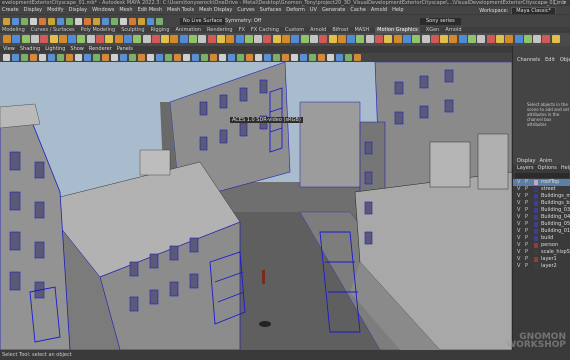 The width and height of the screenshot is (570, 360). What do you see at coordinates (313, 10) in the screenshot?
I see `menu-item: UV` at bounding box center [313, 10].